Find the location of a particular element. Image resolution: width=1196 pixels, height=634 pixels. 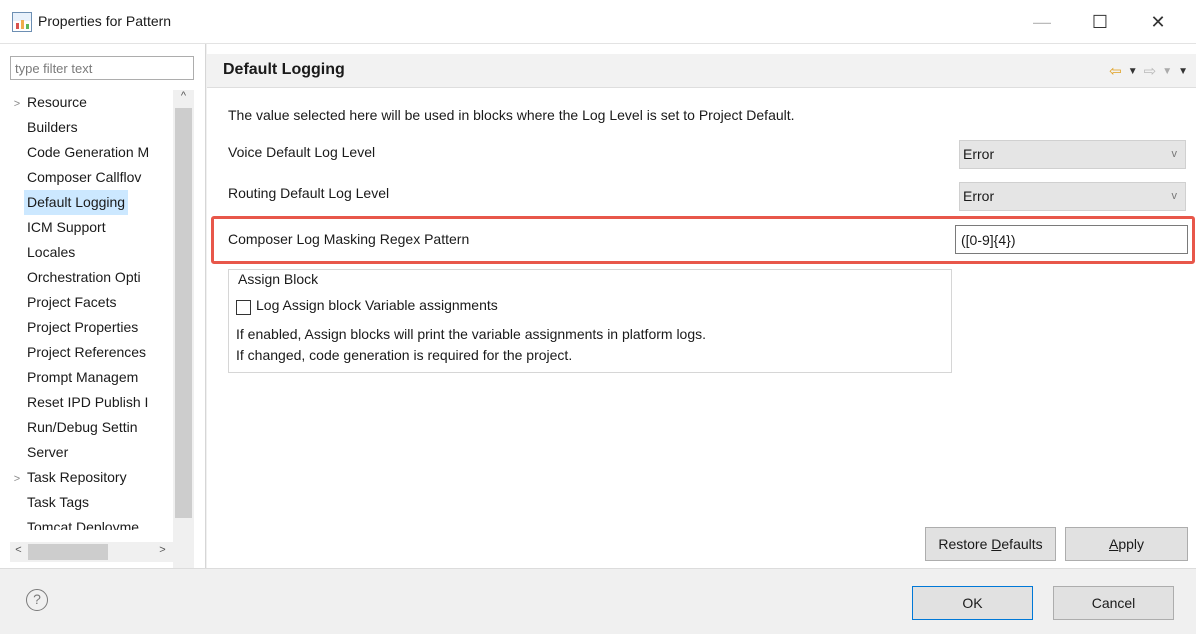

tree-item-label: ICM Support is located at coordinates (66, 227).